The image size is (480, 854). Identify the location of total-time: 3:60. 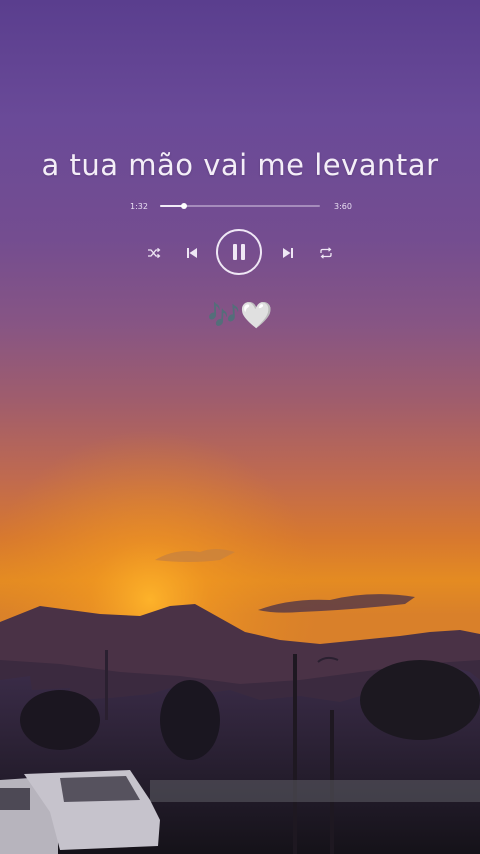
(343, 206).